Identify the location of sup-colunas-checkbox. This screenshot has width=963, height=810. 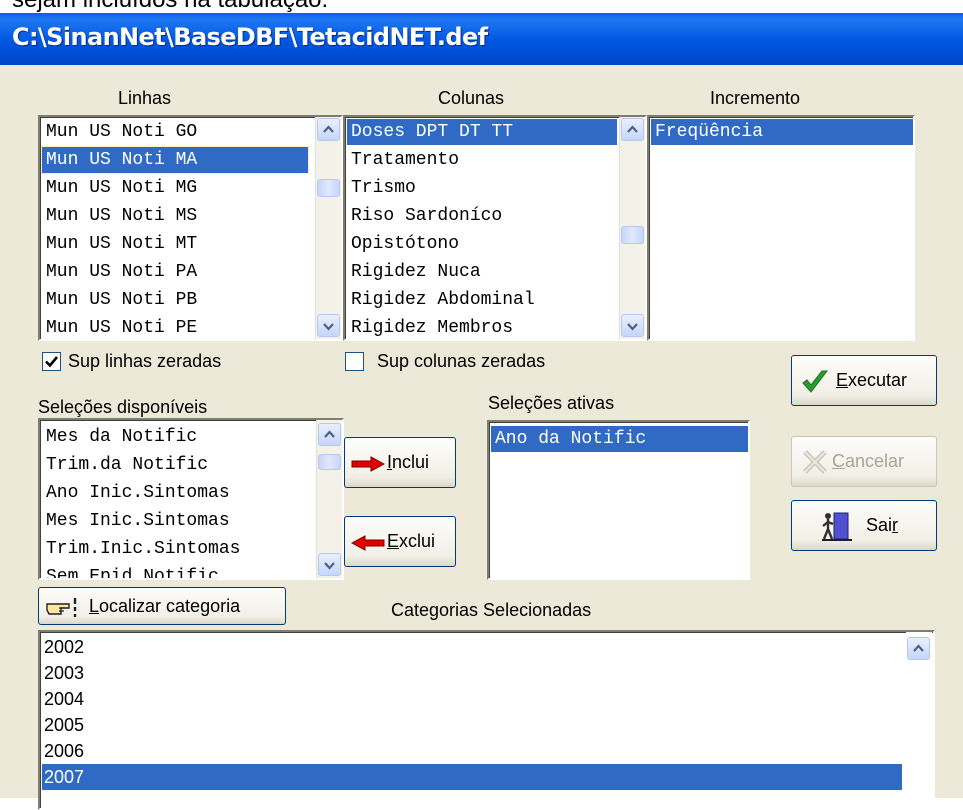
(354, 361).